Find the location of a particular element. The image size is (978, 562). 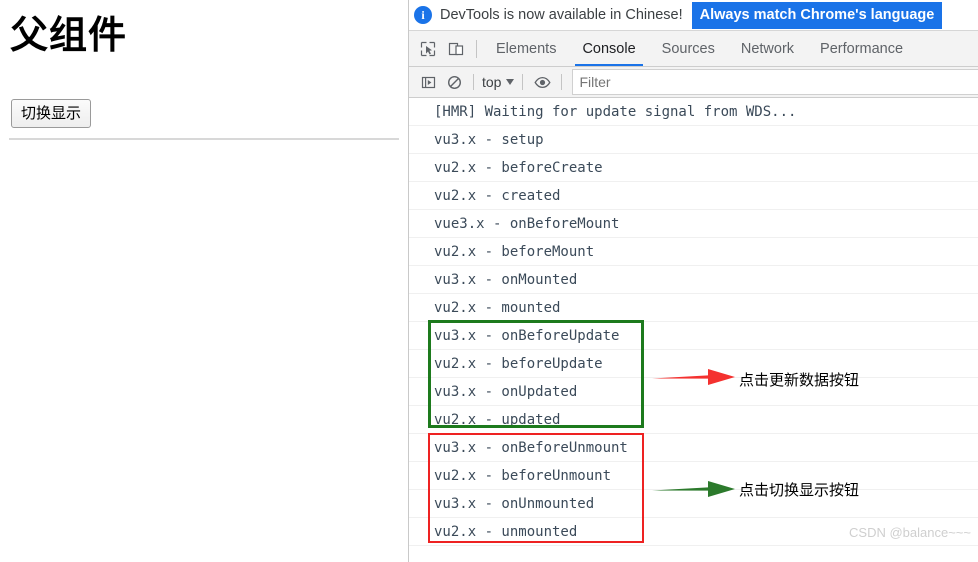

tab-label: Performance is located at coordinates (862, 48).